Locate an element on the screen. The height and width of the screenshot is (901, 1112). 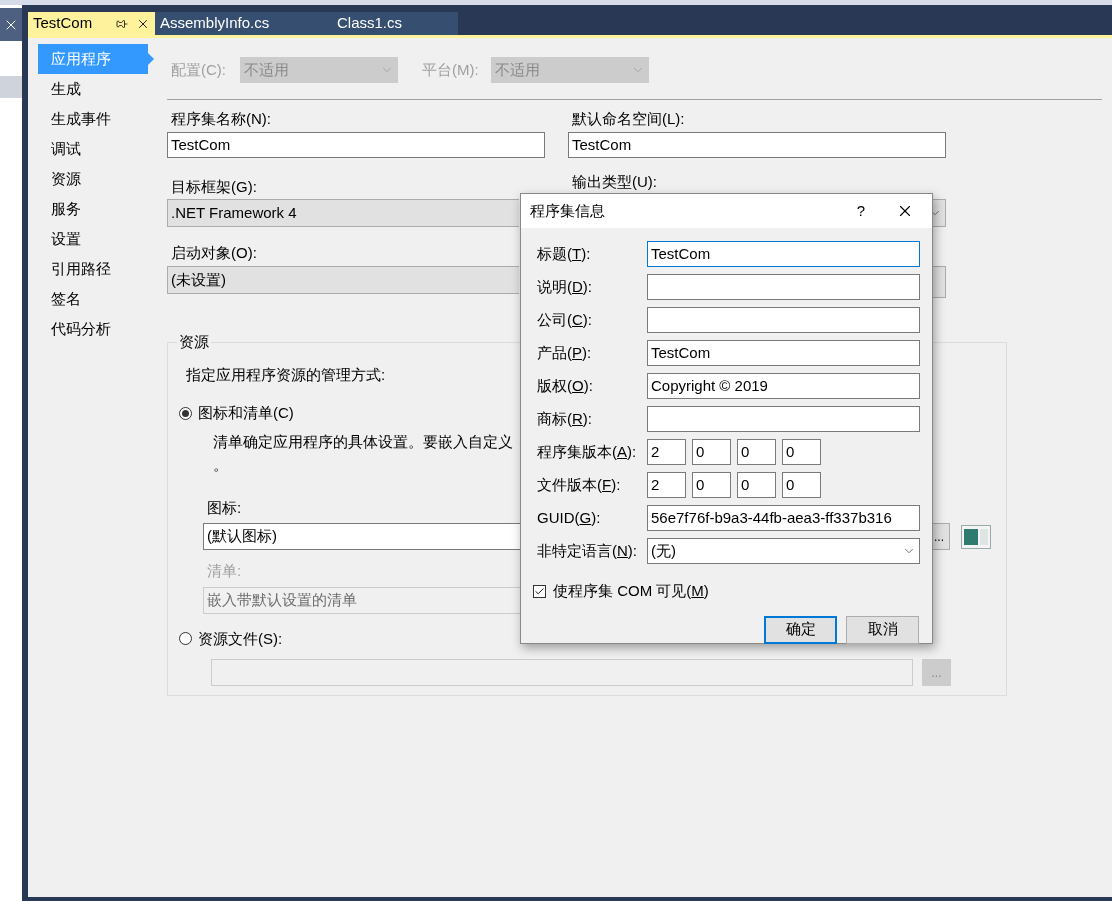
field-label: 输出类型(U): is located at coordinates (614, 181).